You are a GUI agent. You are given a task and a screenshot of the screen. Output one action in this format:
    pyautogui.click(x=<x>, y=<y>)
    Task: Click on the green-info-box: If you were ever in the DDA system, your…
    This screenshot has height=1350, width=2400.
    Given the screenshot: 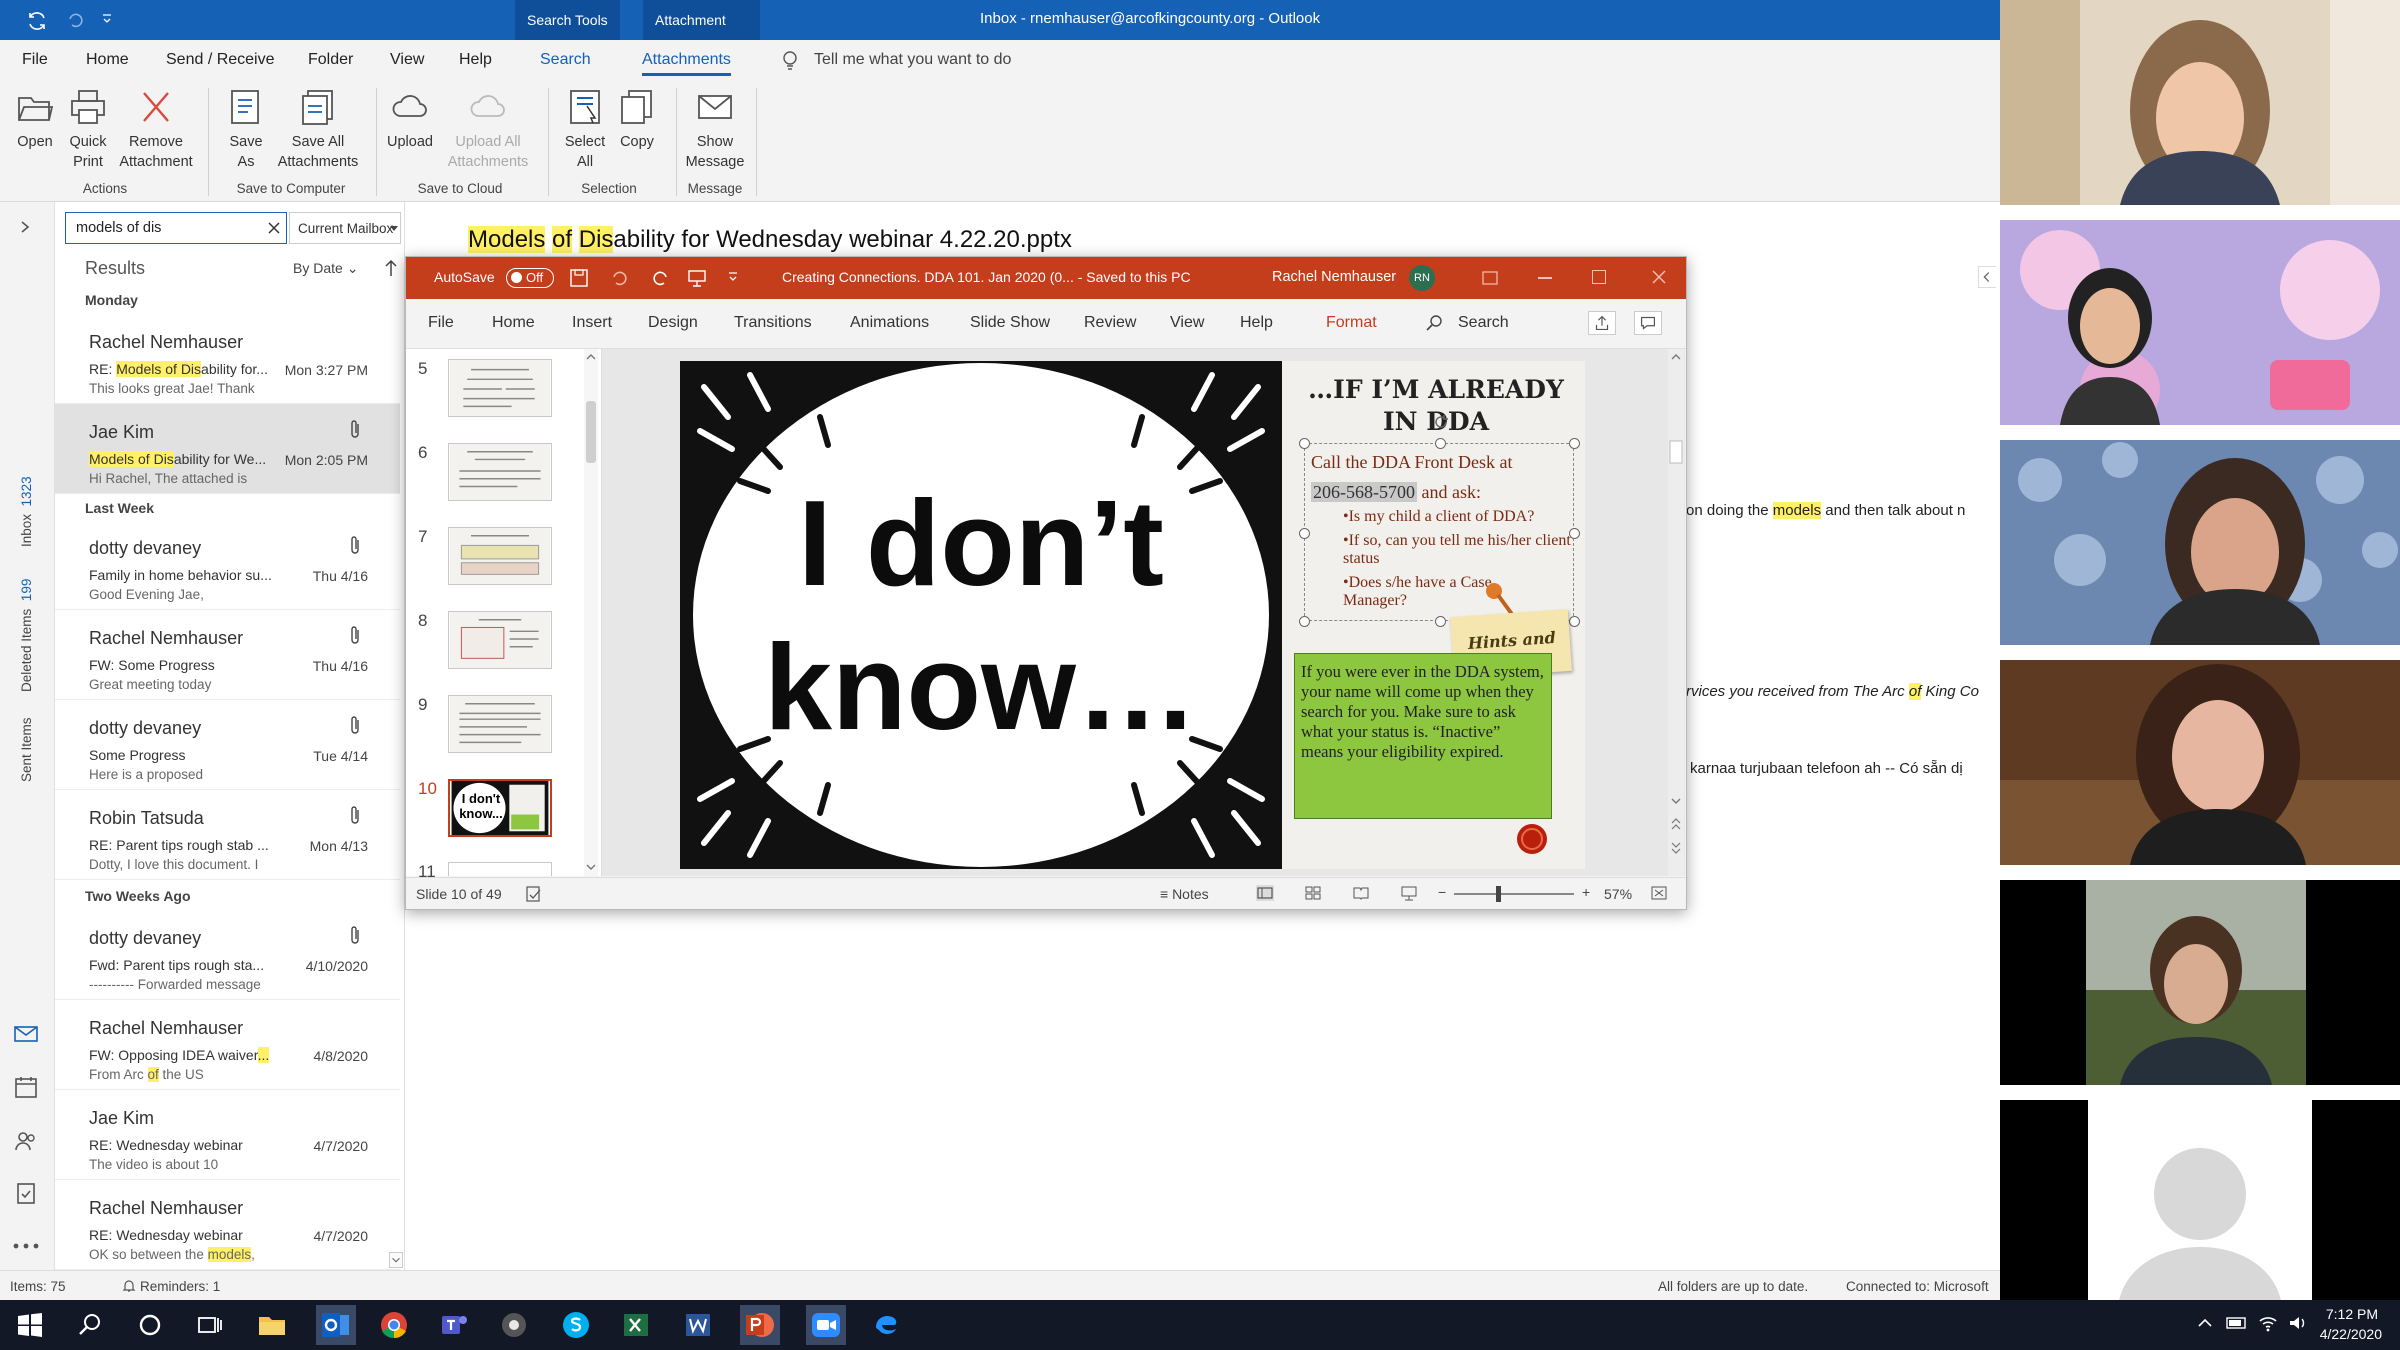 What is the action you would take?
    pyautogui.click(x=1423, y=736)
    